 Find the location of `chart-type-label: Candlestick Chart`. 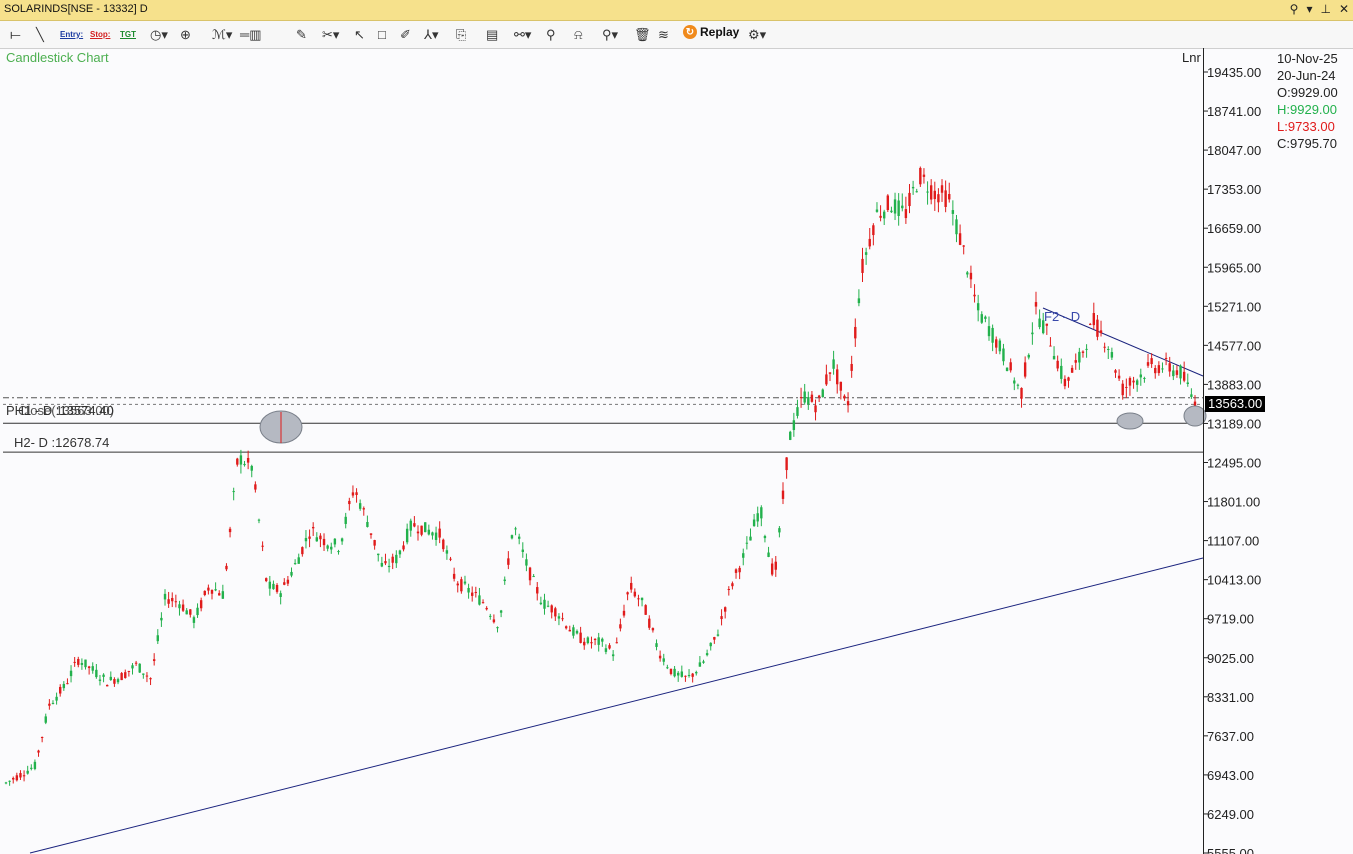

chart-type-label: Candlestick Chart is located at coordinates (57, 57).